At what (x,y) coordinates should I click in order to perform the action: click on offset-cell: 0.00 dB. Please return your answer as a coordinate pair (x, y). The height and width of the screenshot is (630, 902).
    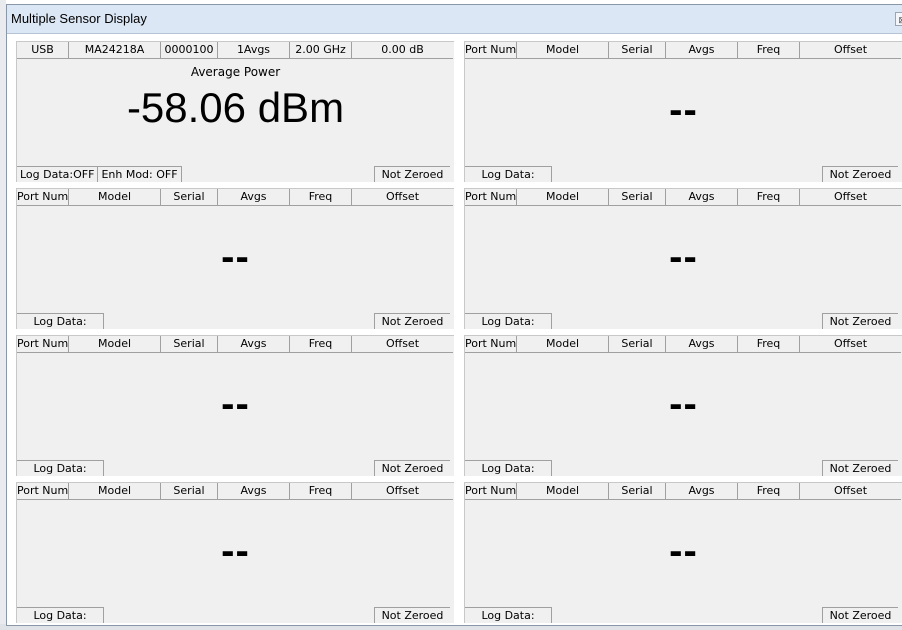
    Looking at the image, I should click on (402, 50).